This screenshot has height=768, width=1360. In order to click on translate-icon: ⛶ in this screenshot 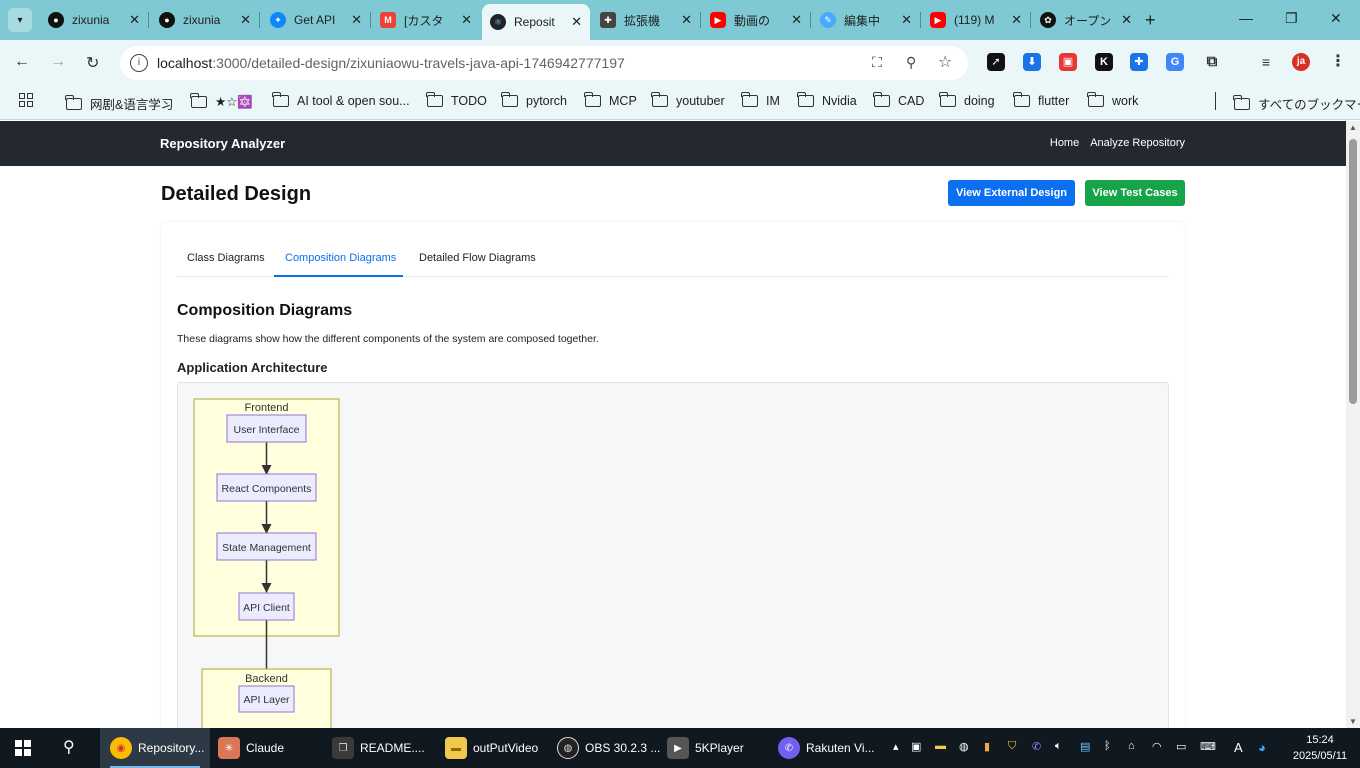, I will do `click(877, 62)`.